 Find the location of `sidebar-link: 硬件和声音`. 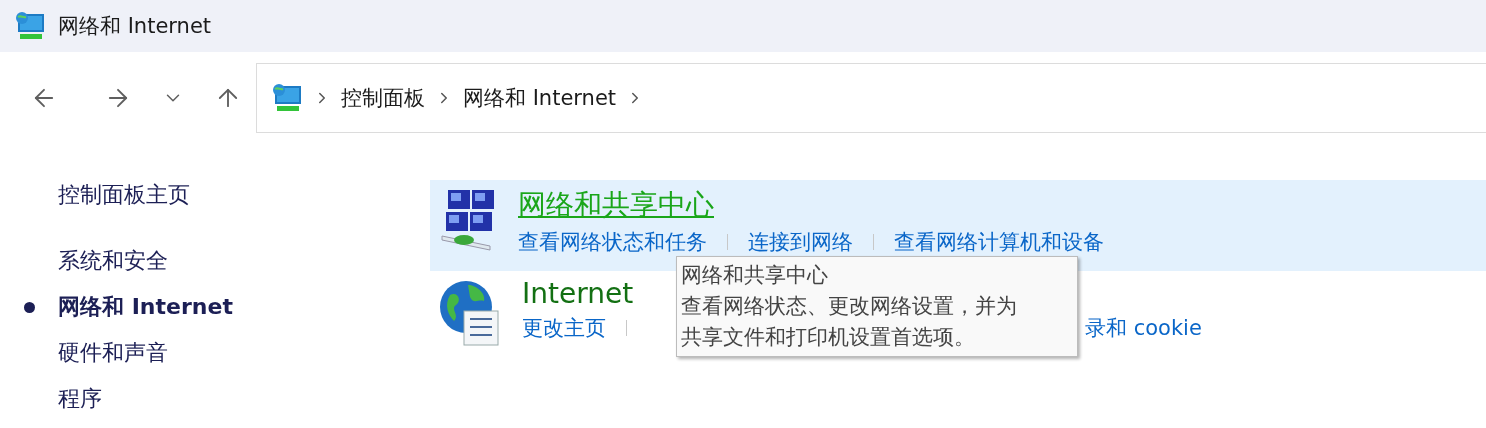

sidebar-link: 硬件和声音 is located at coordinates (215, 353).